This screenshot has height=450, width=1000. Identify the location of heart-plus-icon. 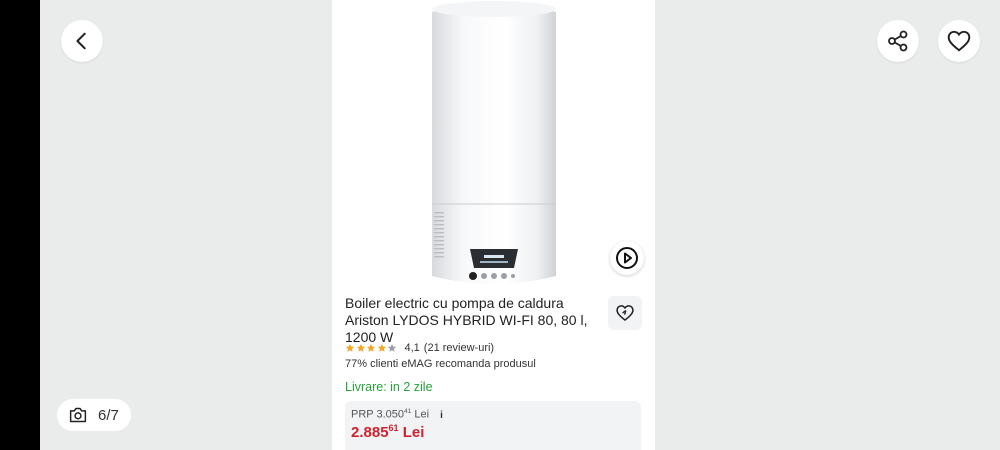
(625, 313).